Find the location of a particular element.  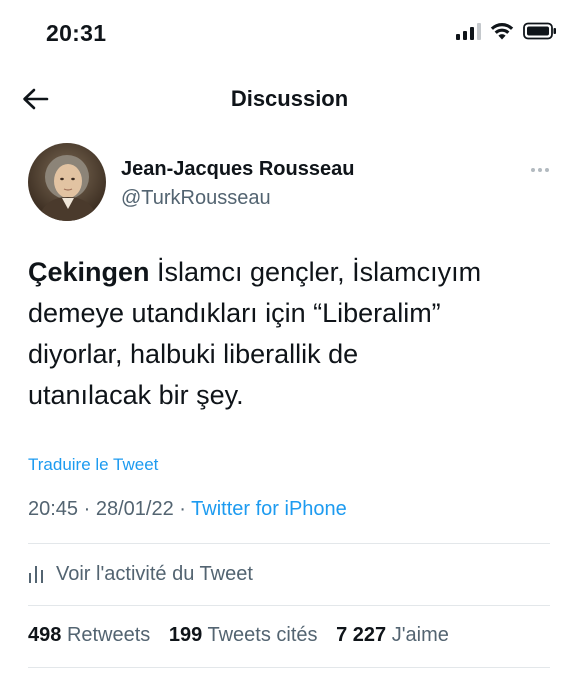

page-title: Discussion is located at coordinates (289, 98).